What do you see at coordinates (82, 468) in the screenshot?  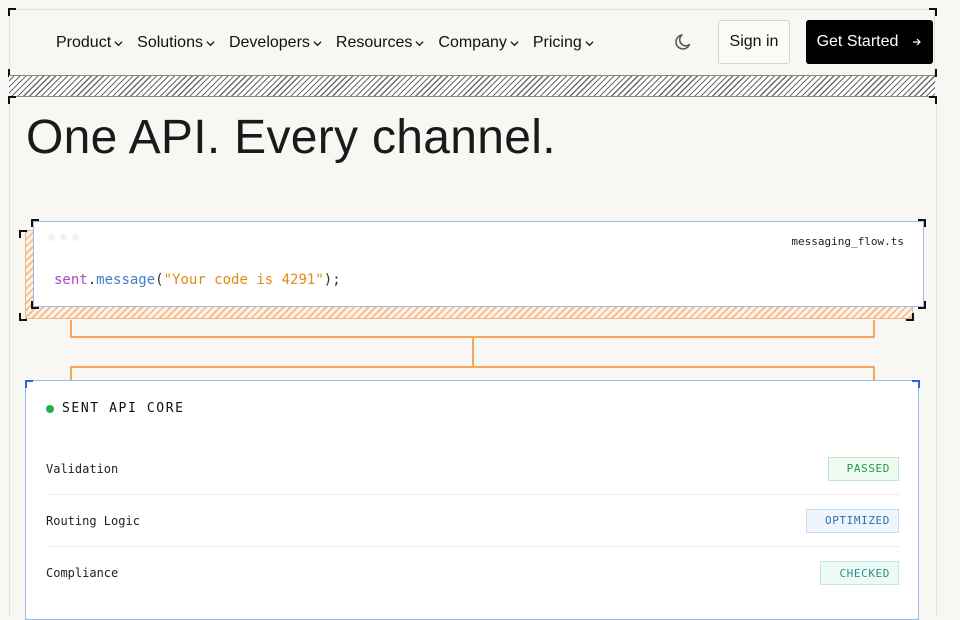 I see `row-label: Validation` at bounding box center [82, 468].